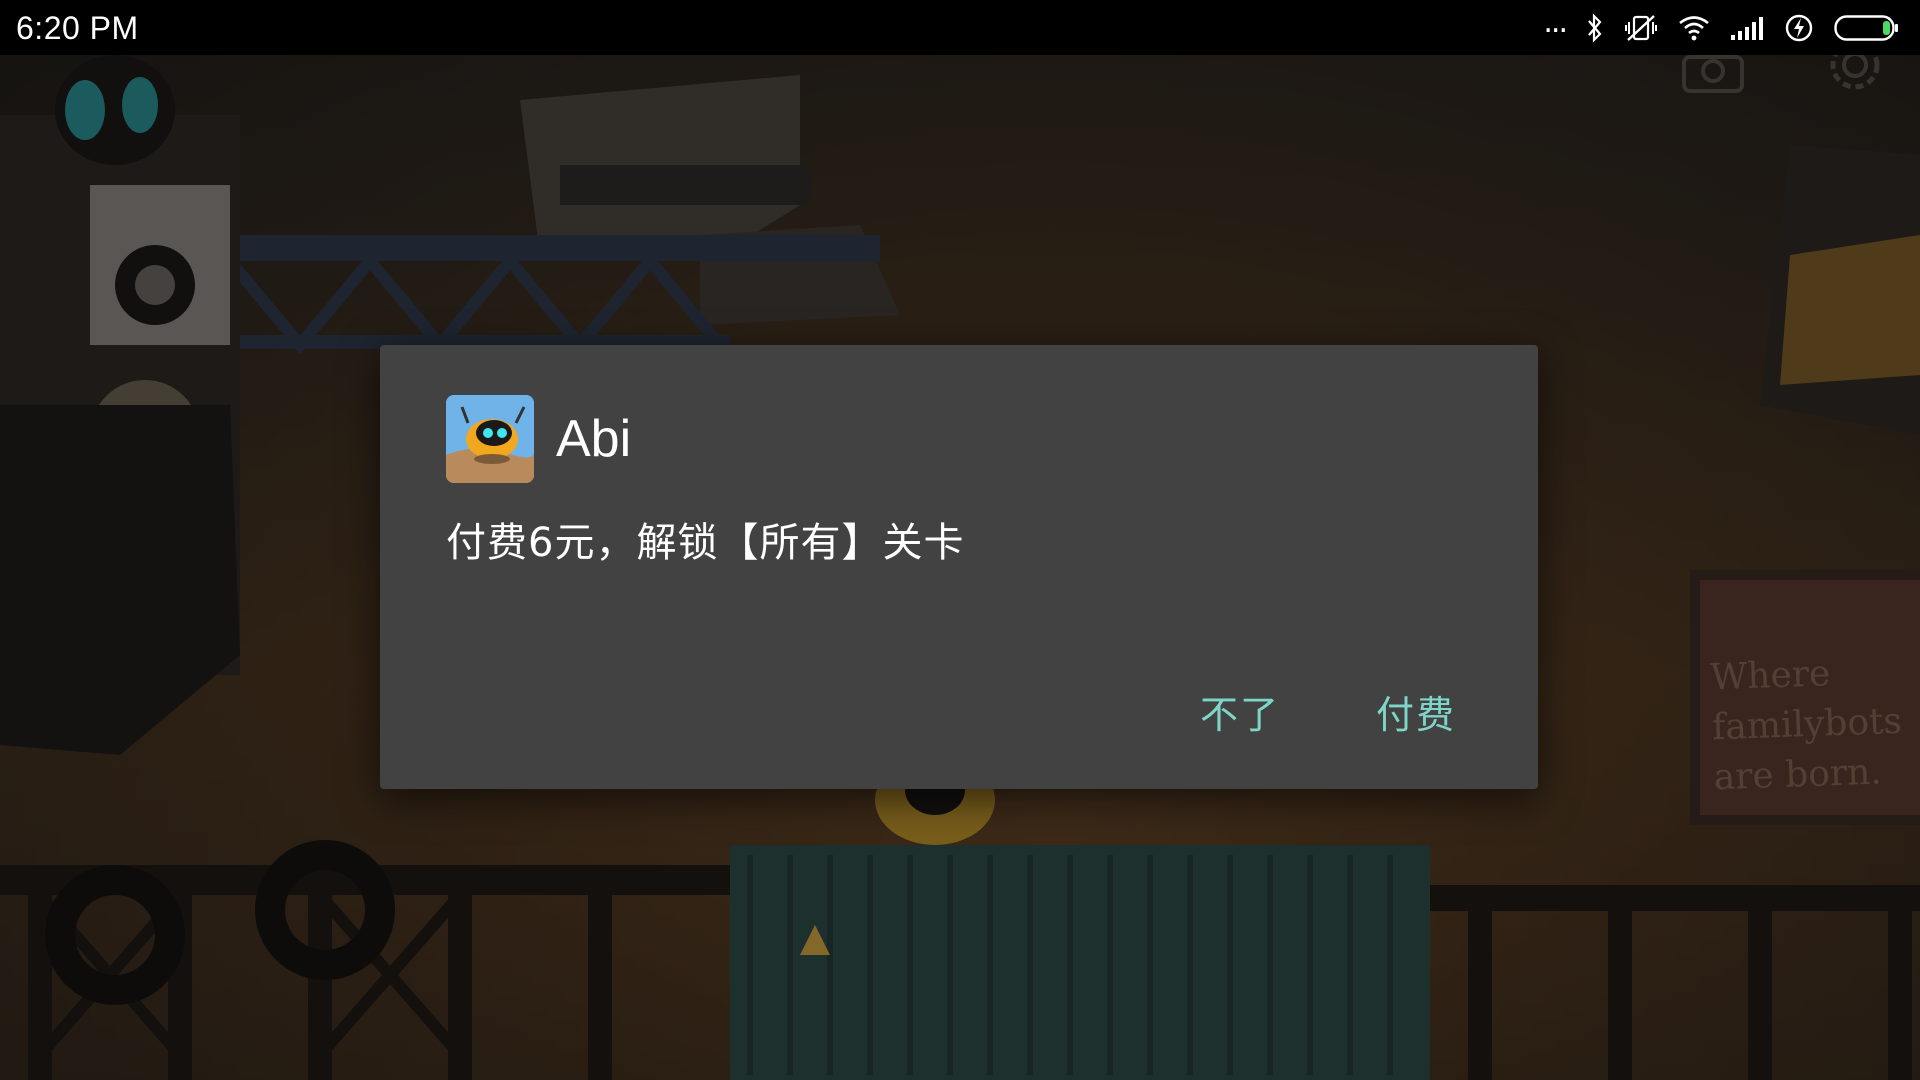 This screenshot has width=1920, height=1080. Describe the element at coordinates (1595, 28) in the screenshot. I see `bluetooth-icon` at that location.